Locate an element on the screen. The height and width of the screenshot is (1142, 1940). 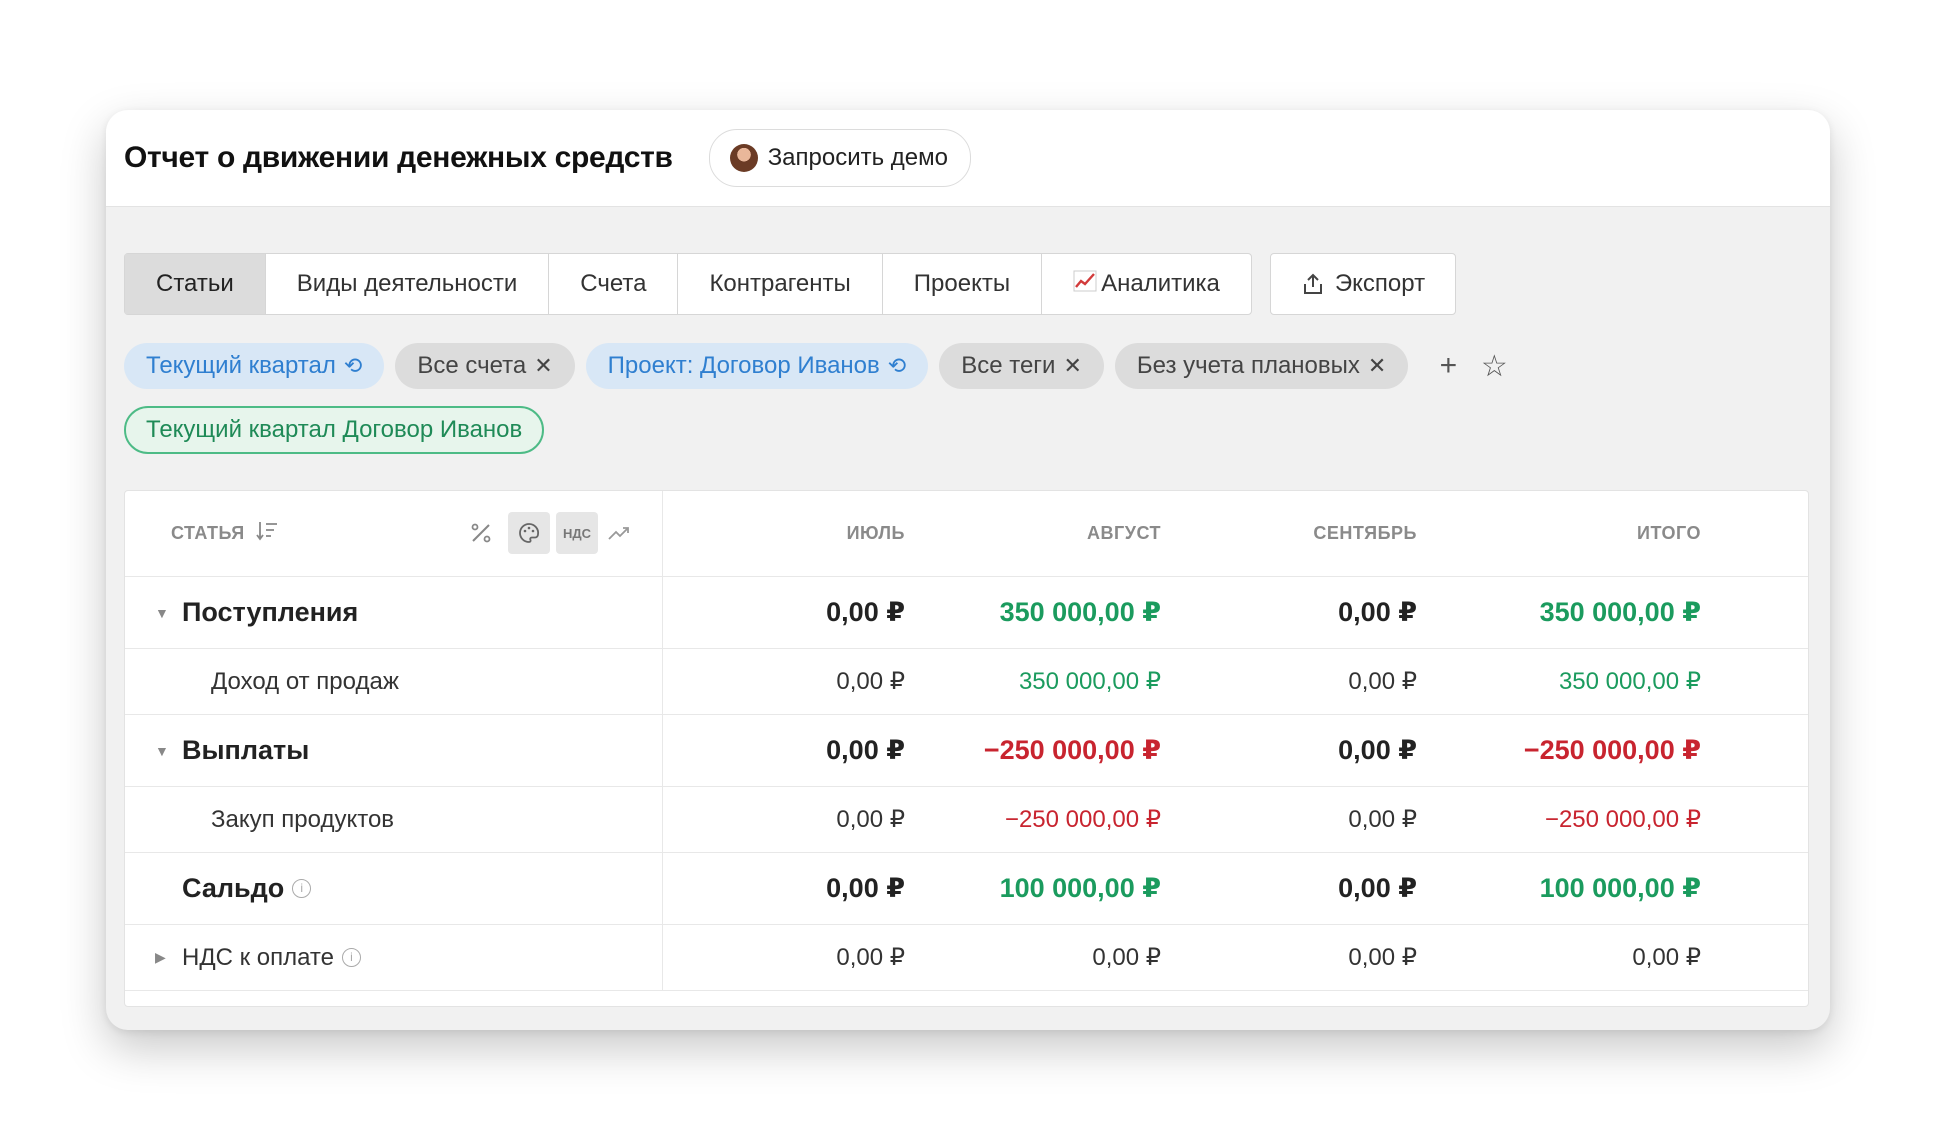
tab-analytics: Аналитика is located at coordinates (1146, 284).